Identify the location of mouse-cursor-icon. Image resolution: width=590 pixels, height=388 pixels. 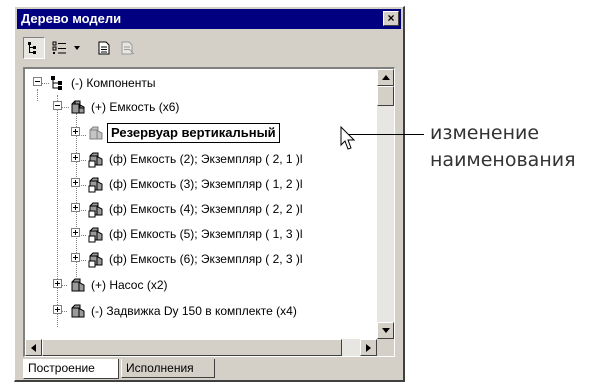
(348, 138).